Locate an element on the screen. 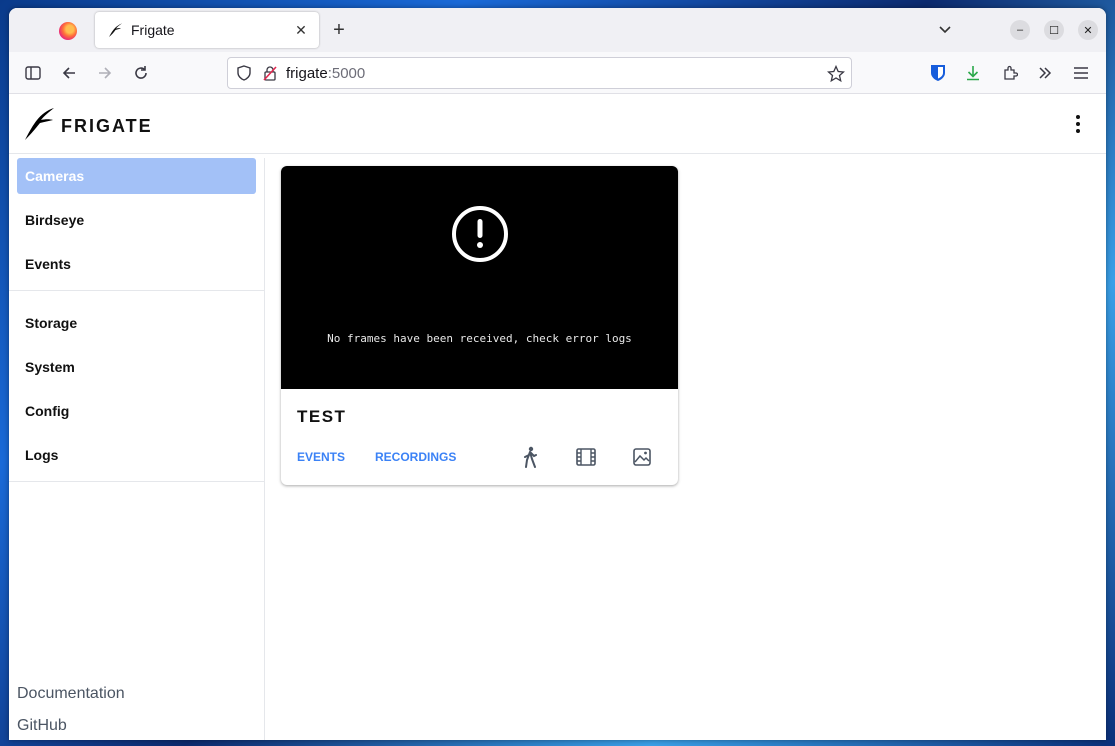 Image resolution: width=1115 pixels, height=746 pixels. back-icon is located at coordinates (69, 73).